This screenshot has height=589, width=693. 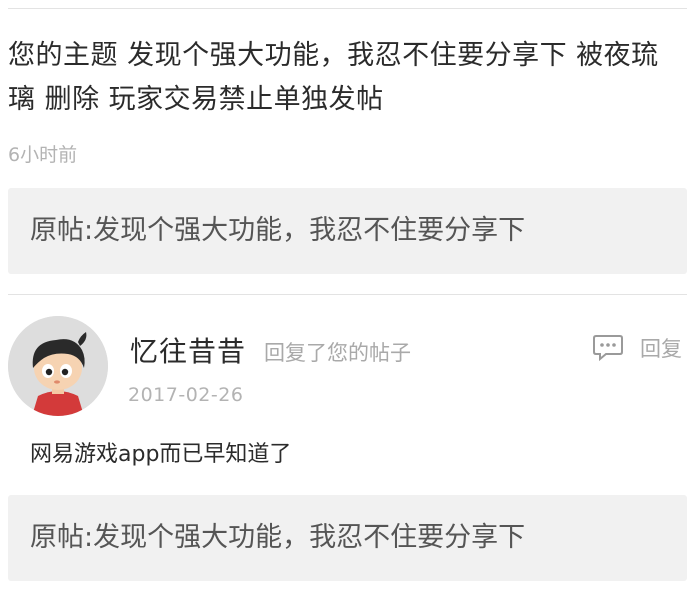 I want to click on section-divider, so click(x=347, y=294).